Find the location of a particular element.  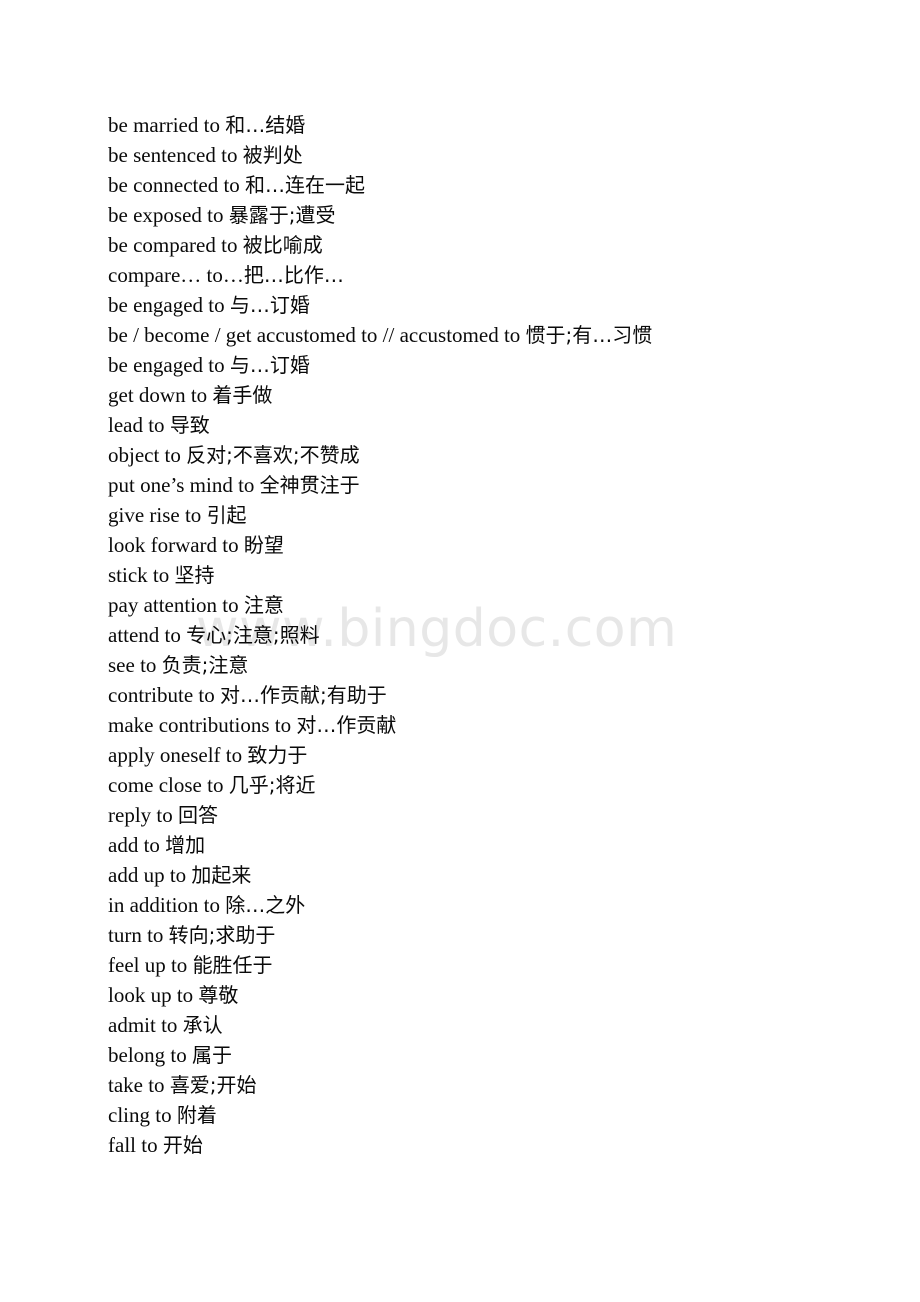

phrase-english: pay attention to is located at coordinates (176, 605).